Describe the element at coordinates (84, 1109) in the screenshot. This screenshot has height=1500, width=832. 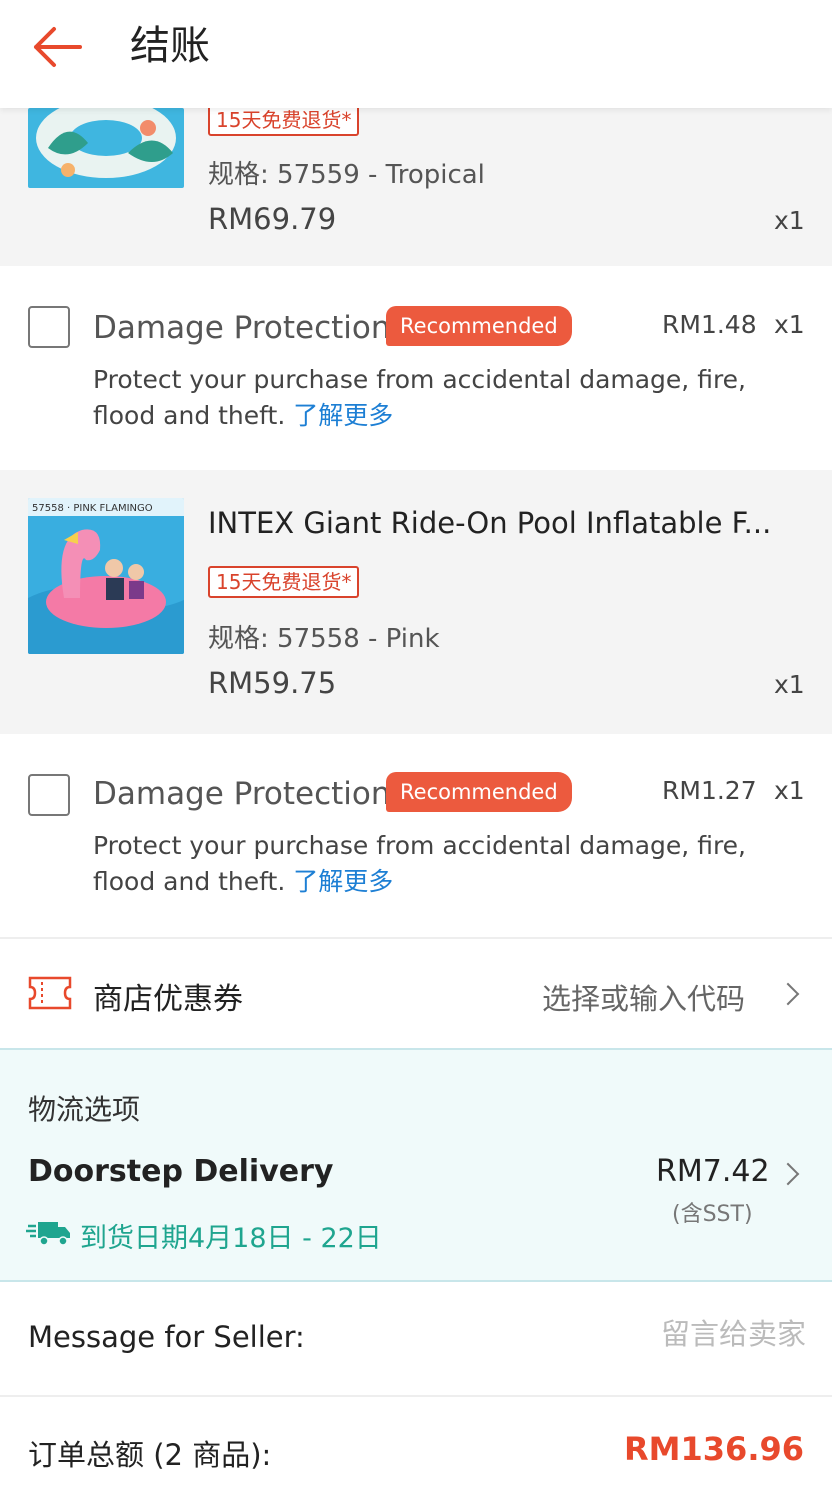
I see `shipping-heading: 物流选项` at that location.